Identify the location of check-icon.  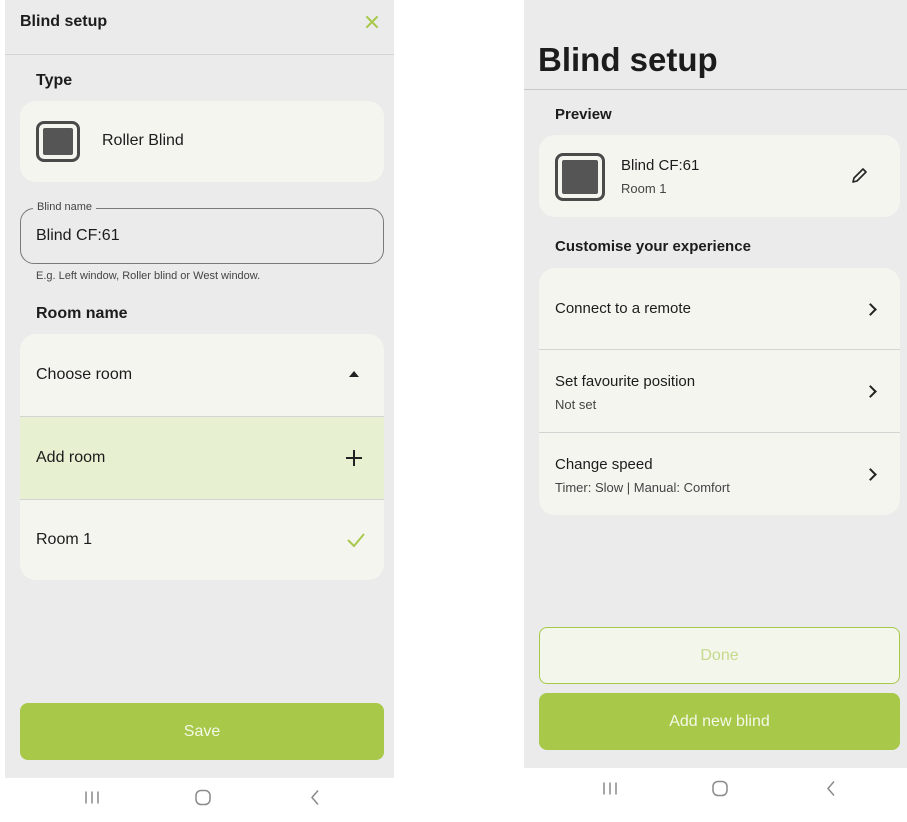
(356, 540).